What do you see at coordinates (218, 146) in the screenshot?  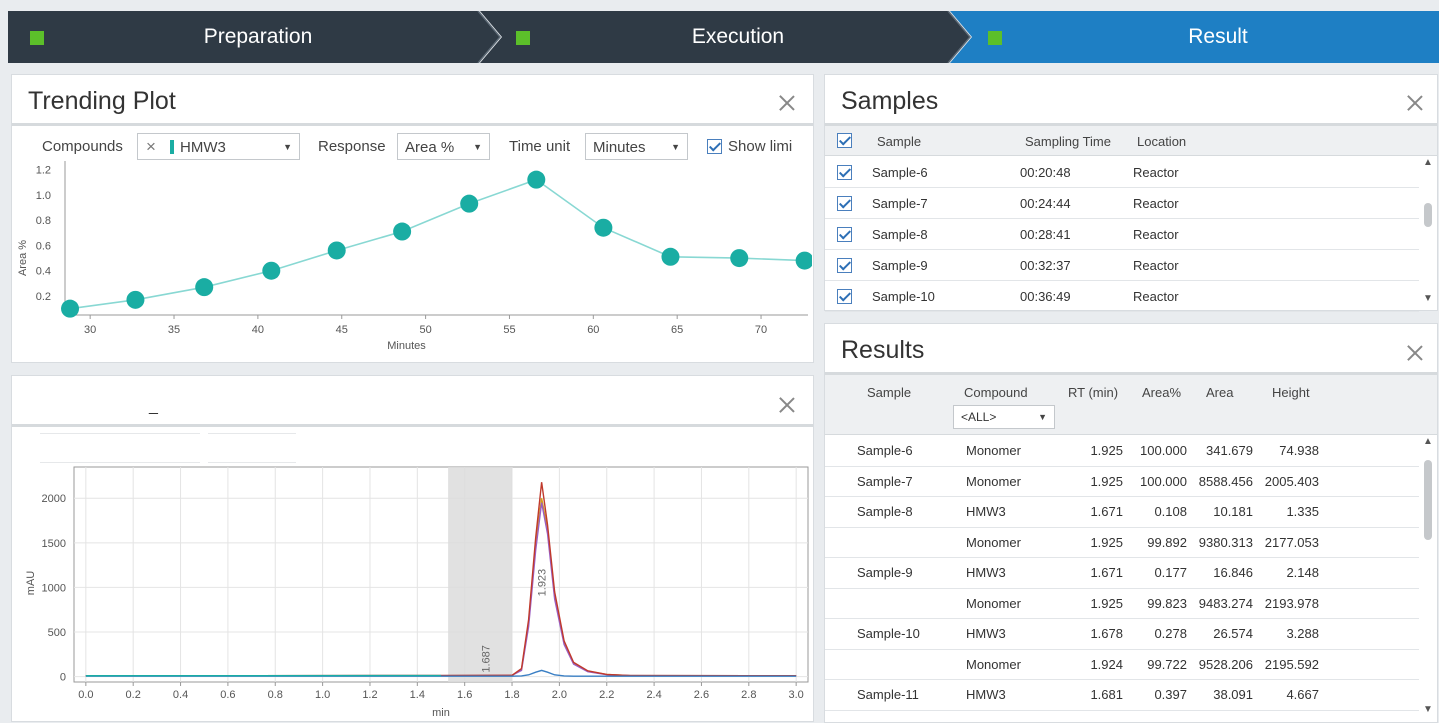 I see `compounds-select: × HMW3 ▼` at bounding box center [218, 146].